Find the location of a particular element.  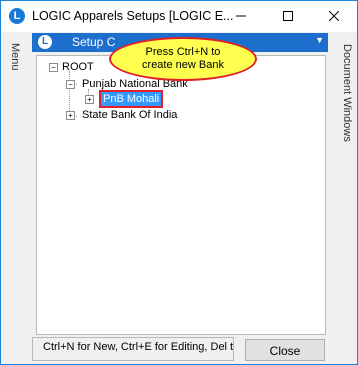

menu-rail-label: Menu is located at coordinates (15, 57).